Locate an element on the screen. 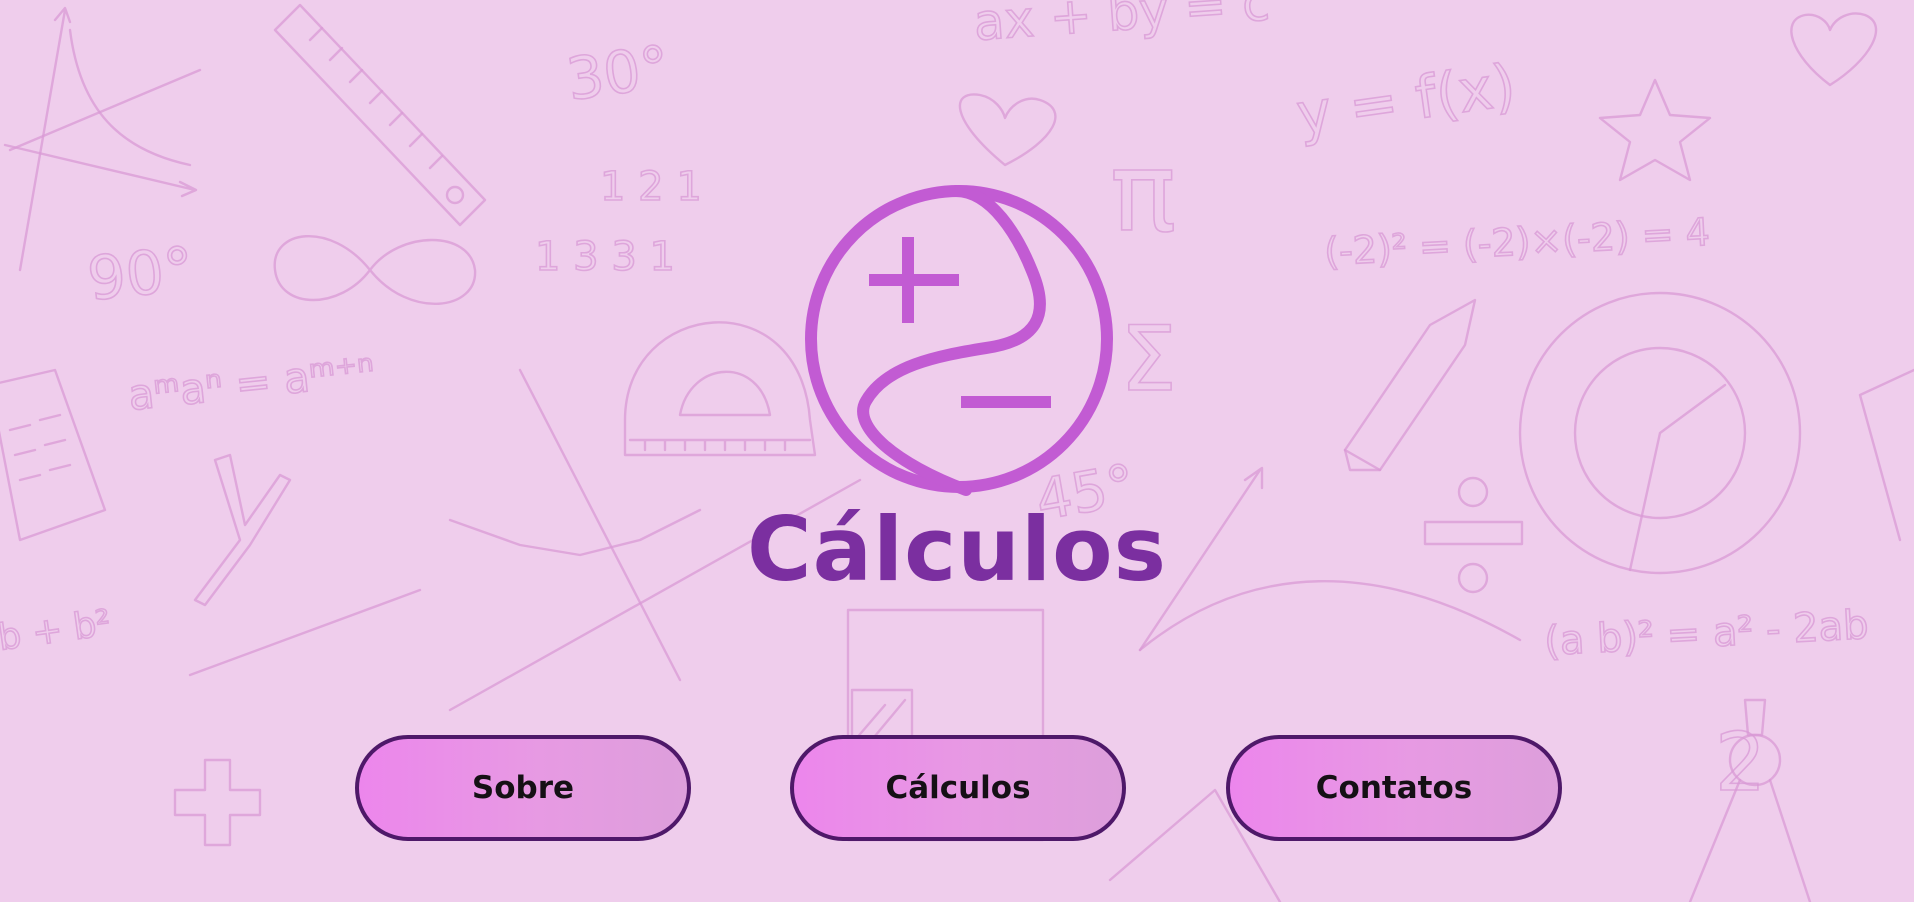 The width and height of the screenshot is (1914, 902). svg-text: (-2)² = (-2)×(-2) = 4 is located at coordinates (1517, 242).